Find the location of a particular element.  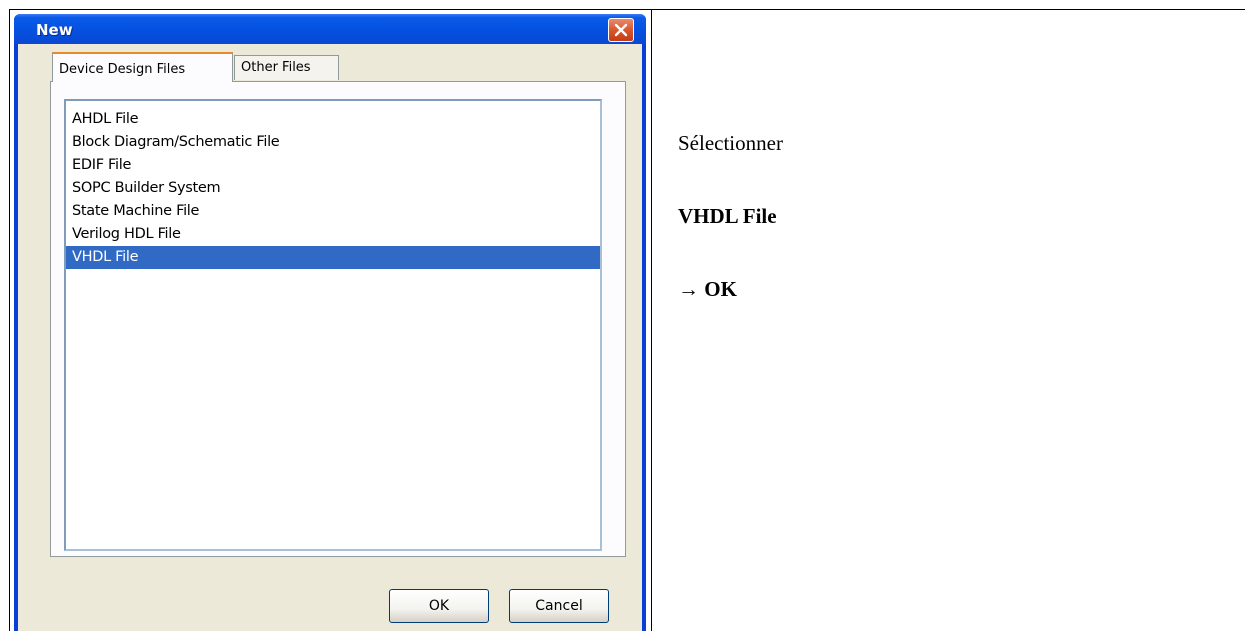

instruction-vhdl-file: VHDL File is located at coordinates (727, 216).